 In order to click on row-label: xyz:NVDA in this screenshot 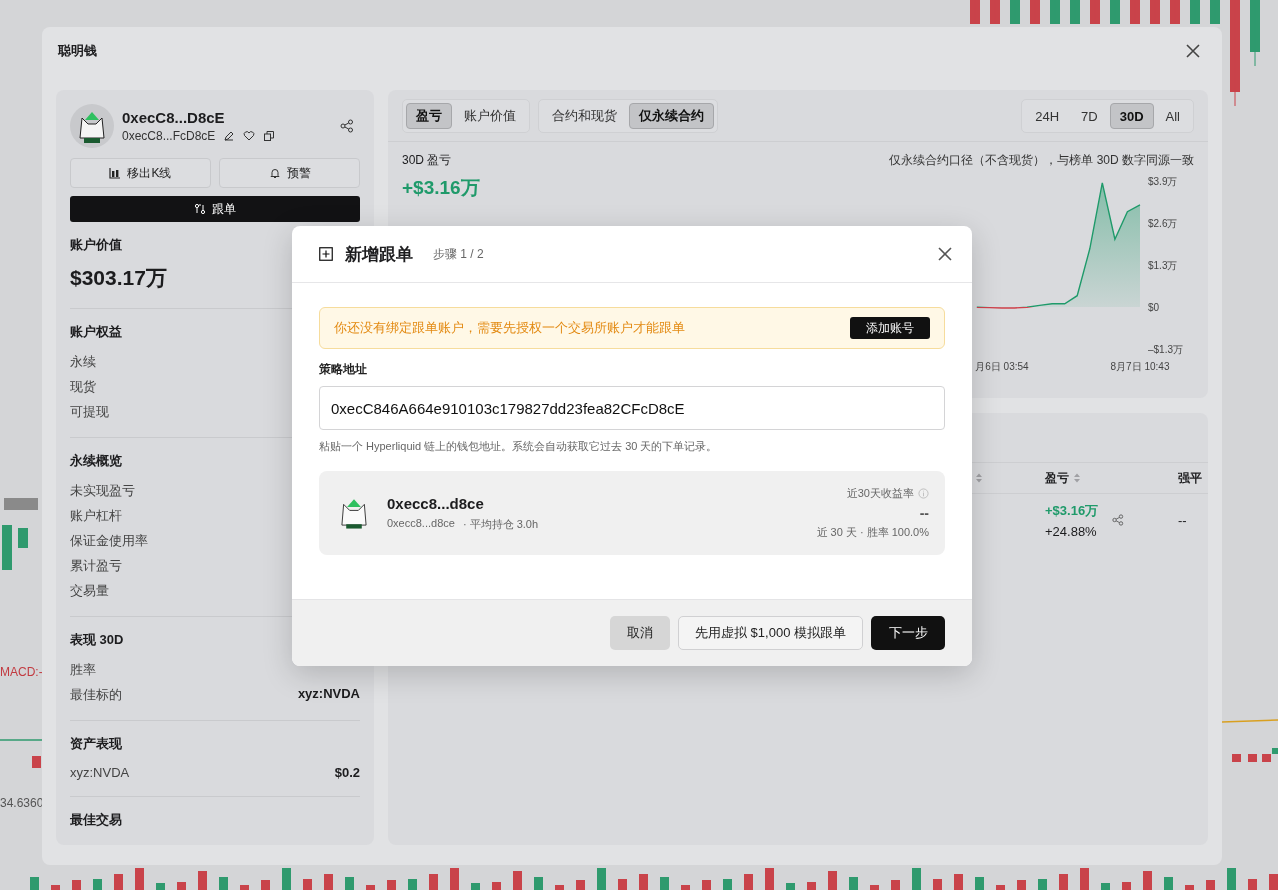, I will do `click(100, 772)`.